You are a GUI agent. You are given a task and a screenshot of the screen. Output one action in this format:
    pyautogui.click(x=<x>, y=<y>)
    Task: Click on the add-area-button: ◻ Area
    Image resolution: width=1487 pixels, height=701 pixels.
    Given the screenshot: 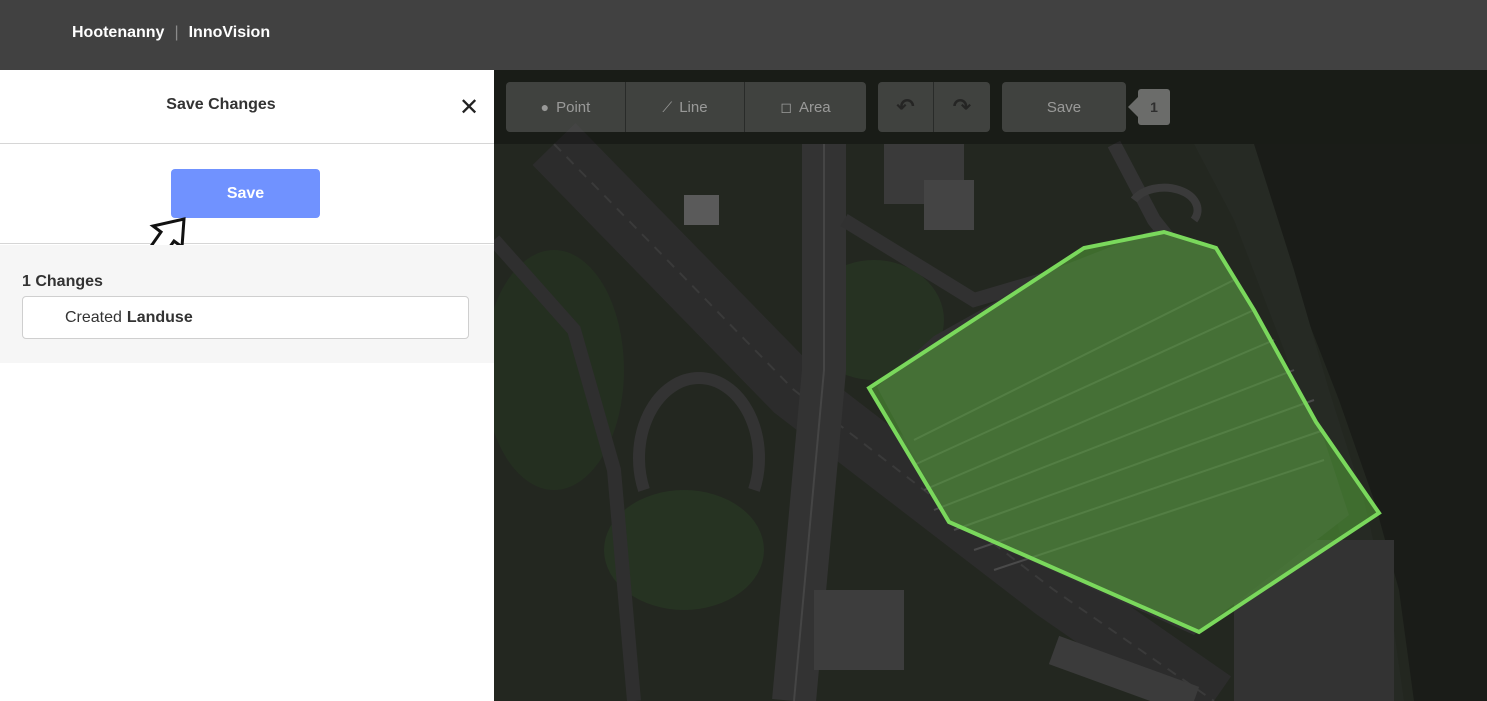 What is the action you would take?
    pyautogui.click(x=805, y=107)
    